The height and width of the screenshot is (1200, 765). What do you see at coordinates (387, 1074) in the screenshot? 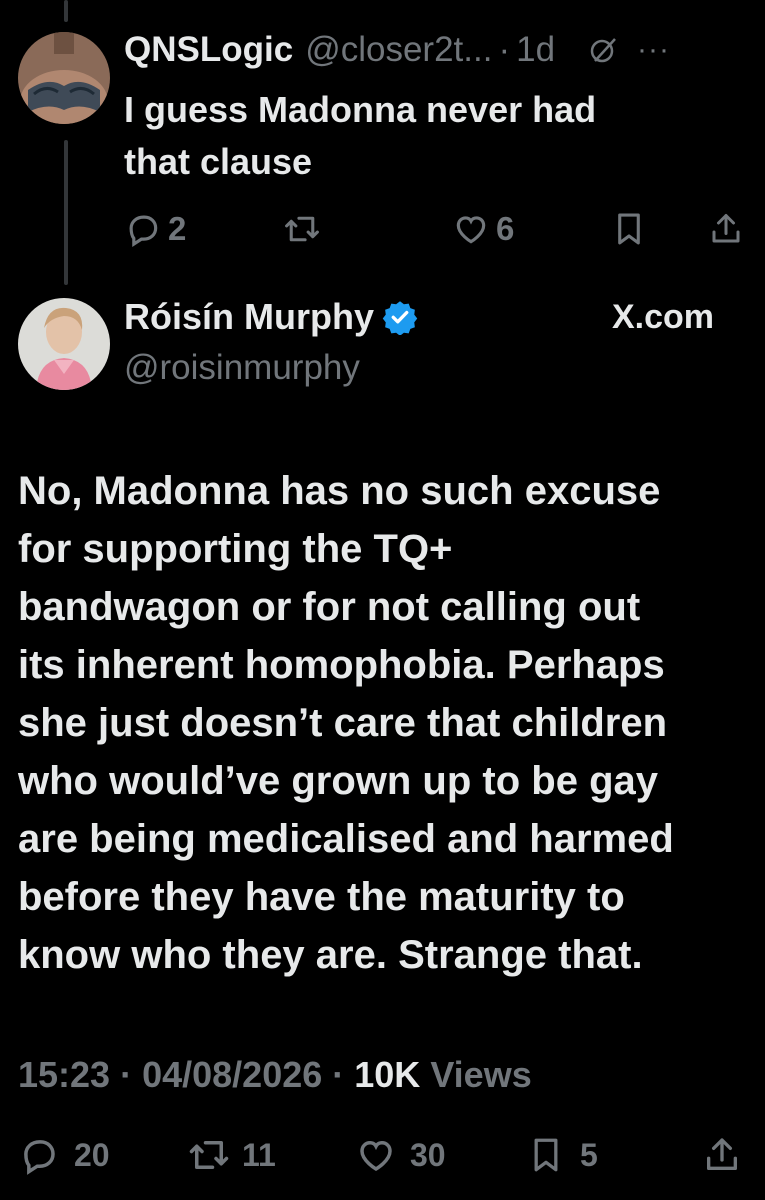
I see `views-count: 10K` at bounding box center [387, 1074].